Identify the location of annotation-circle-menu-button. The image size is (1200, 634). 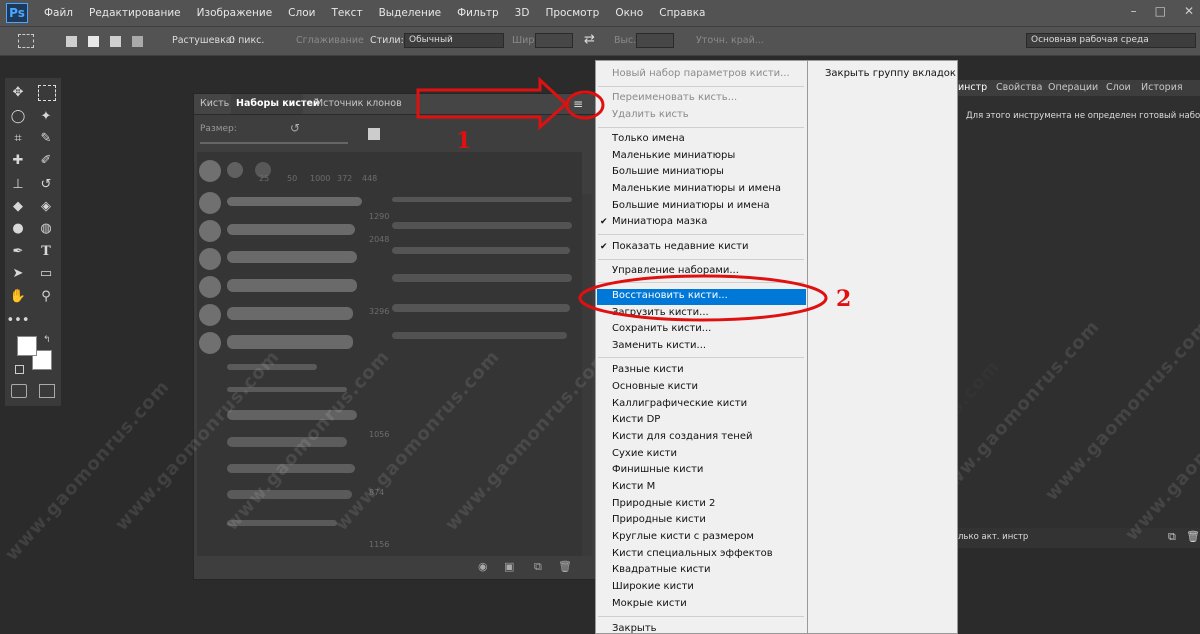
(585, 105).